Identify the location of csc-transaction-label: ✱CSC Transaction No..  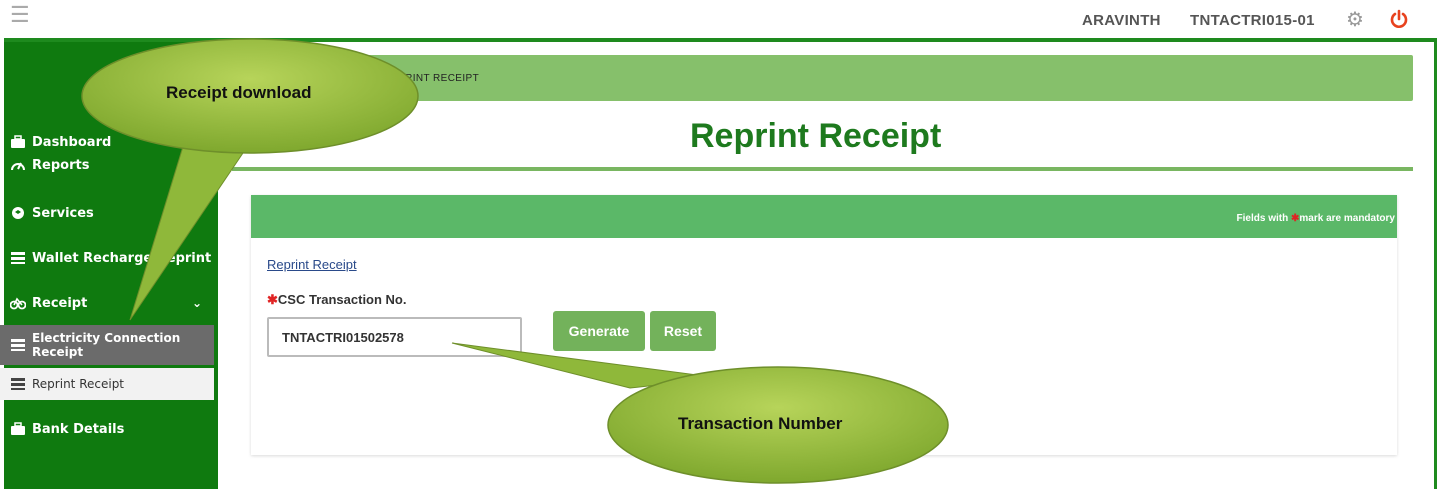
(336, 300).